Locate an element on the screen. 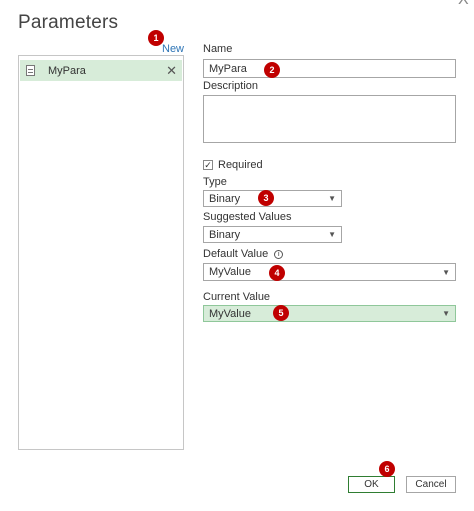 The width and height of the screenshot is (474, 511). required-checkbox-row: ✓ Required is located at coordinates (233, 165).